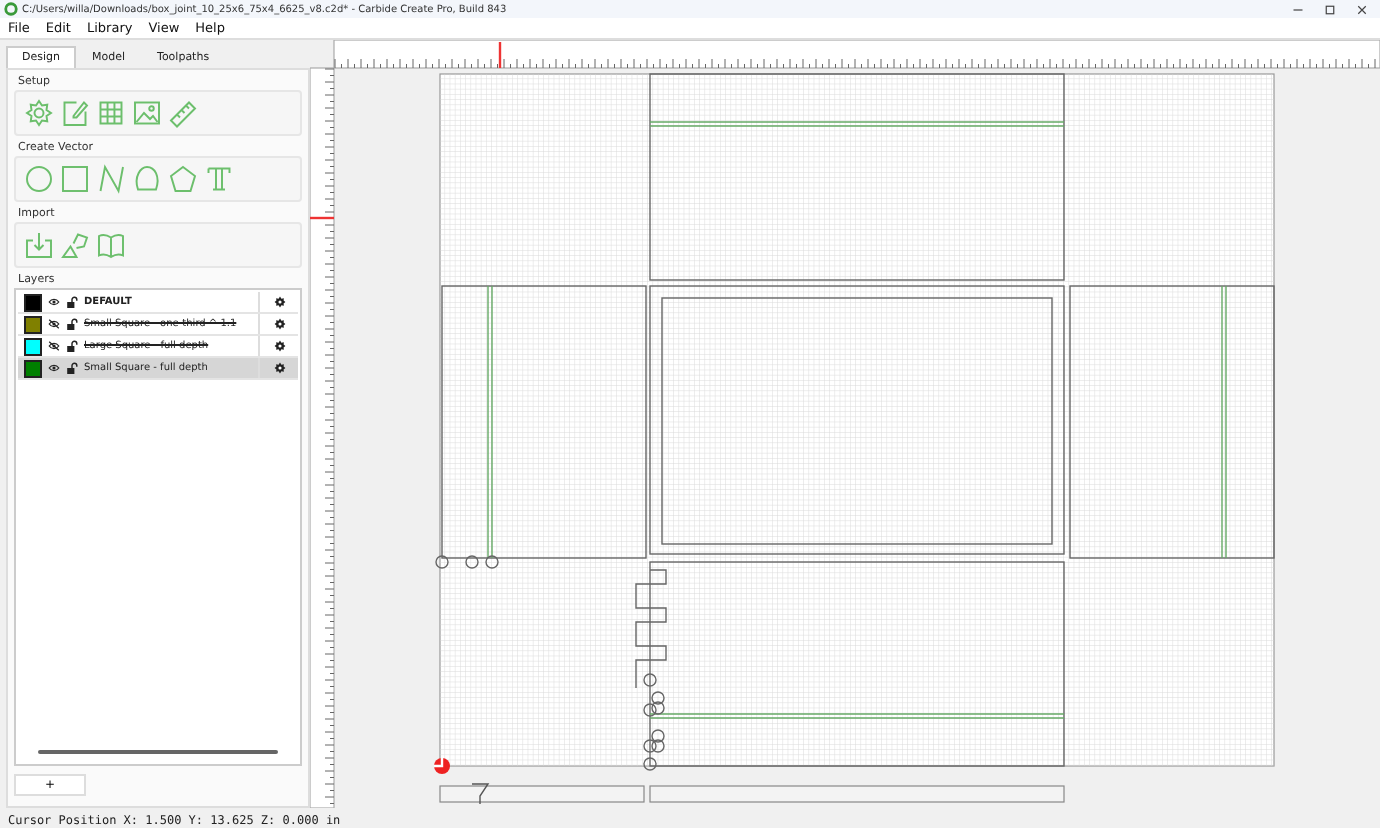 This screenshot has height=828, width=1380. Describe the element at coordinates (1330, 9) in the screenshot. I see `maximize-icon` at that location.